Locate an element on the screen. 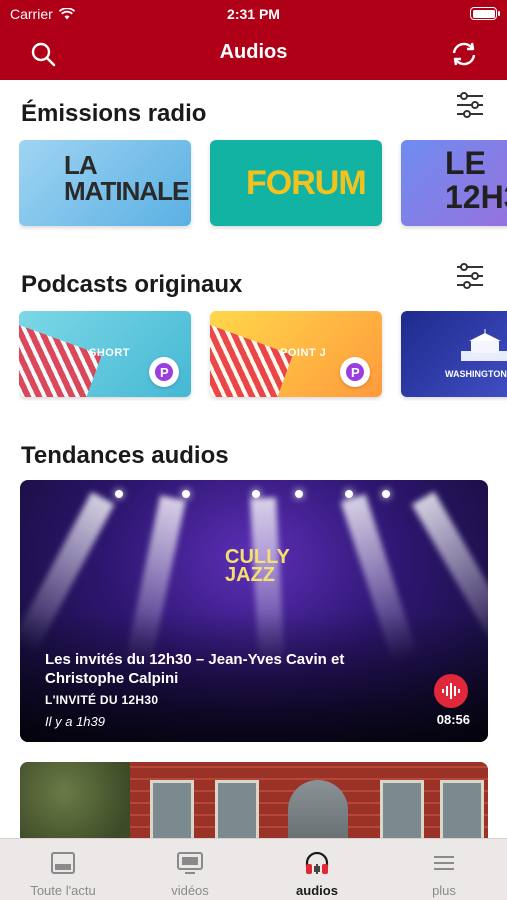 The image size is (507, 900). page-title: Audios is located at coordinates (253, 52).